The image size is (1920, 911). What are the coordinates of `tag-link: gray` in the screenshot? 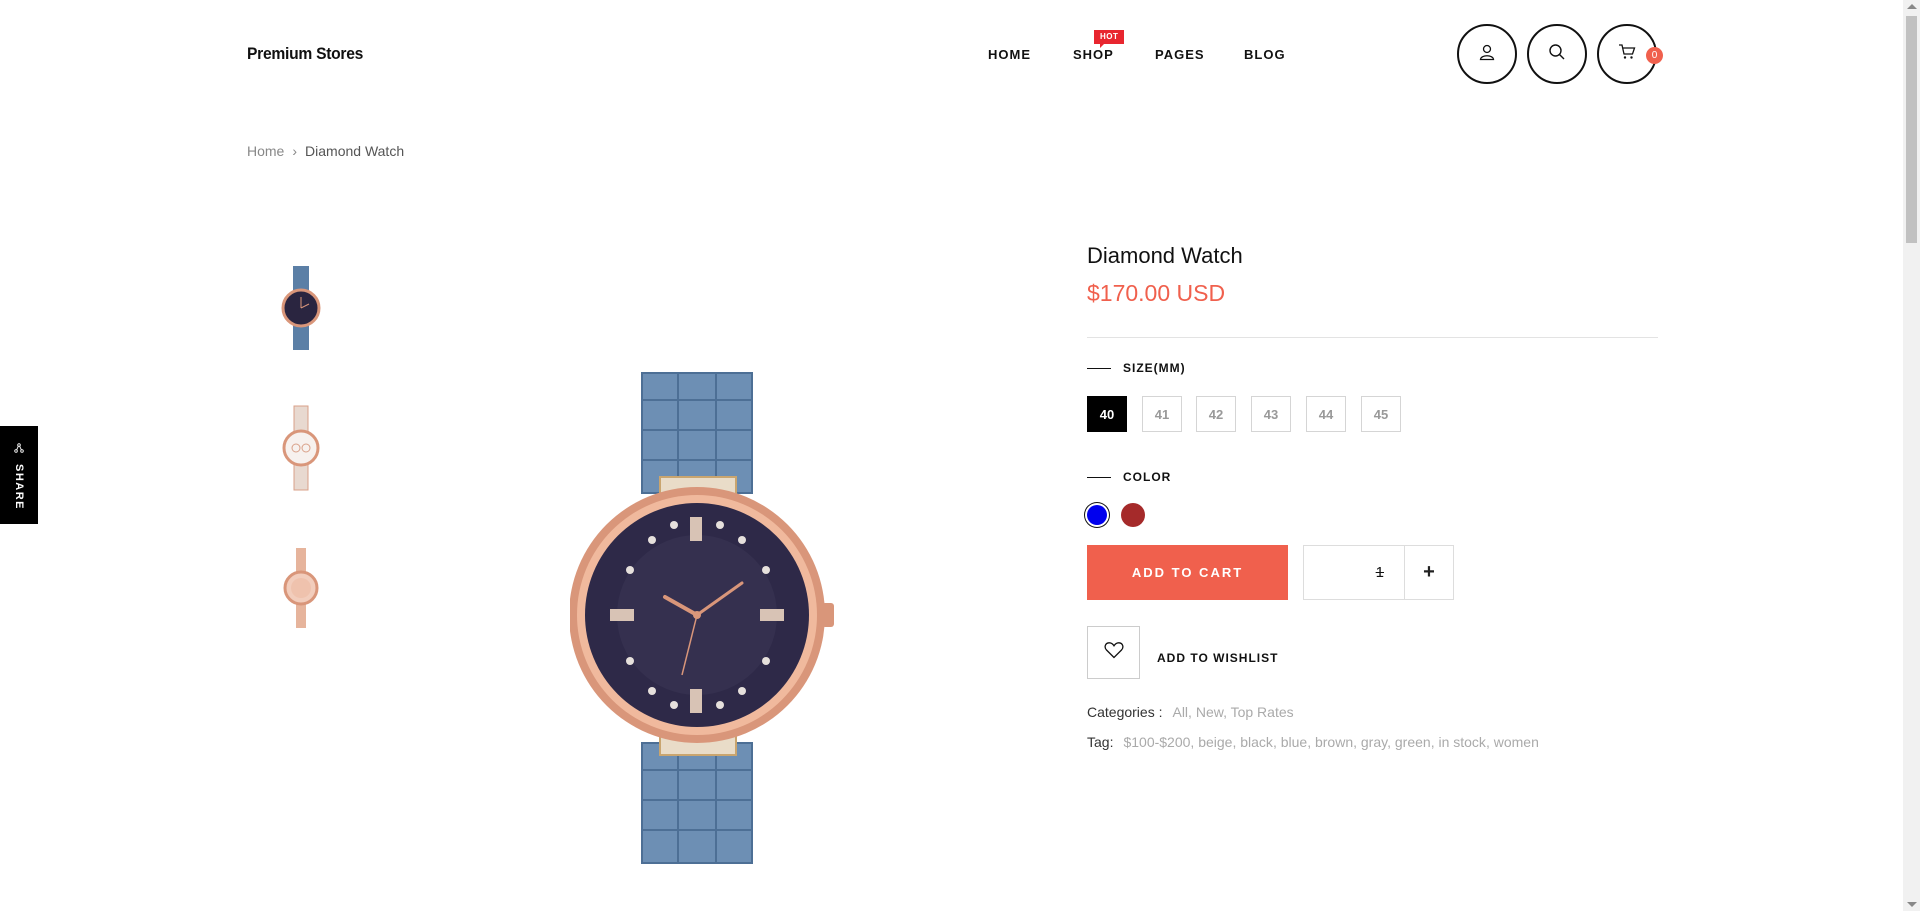 It's located at (1374, 742).